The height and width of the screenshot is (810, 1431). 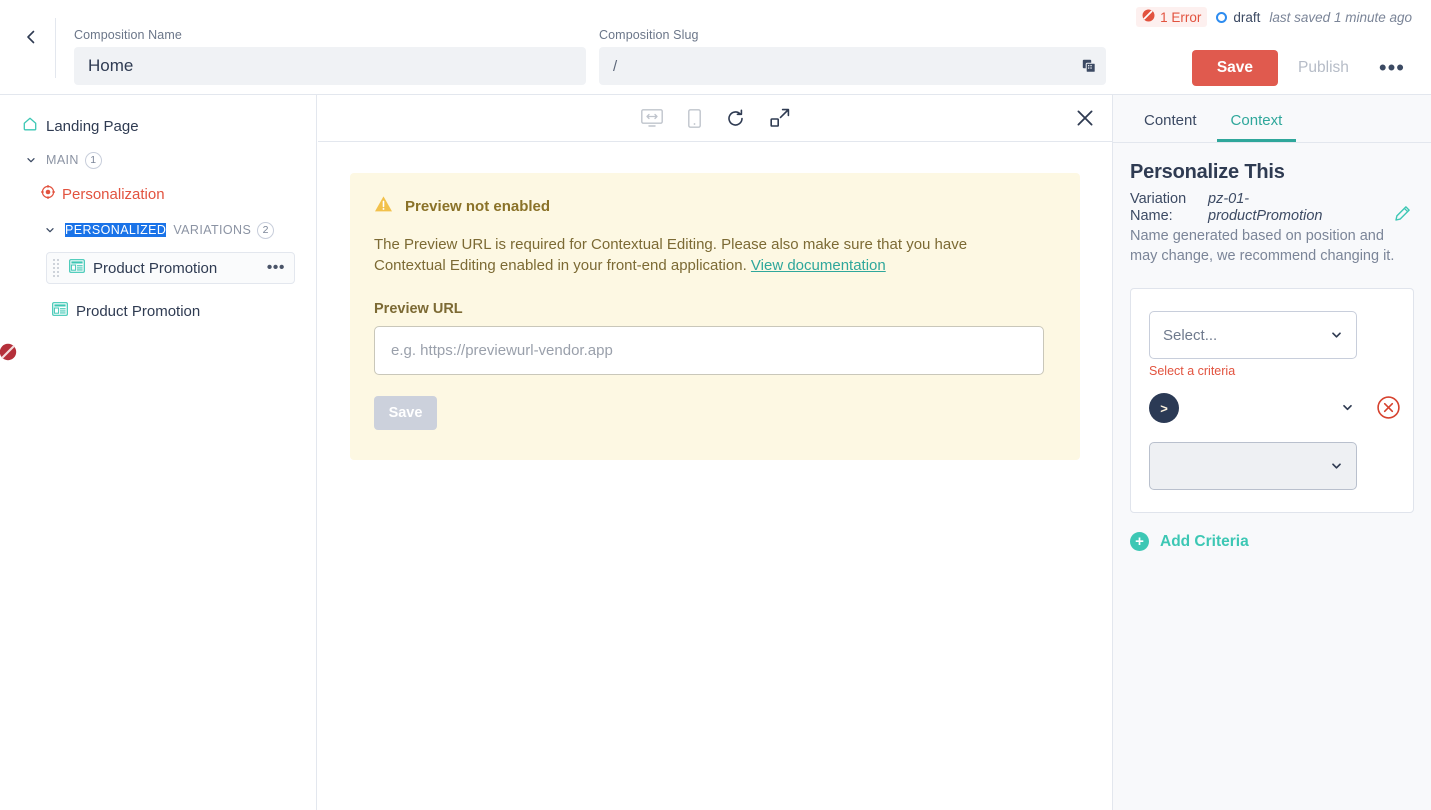 I want to click on sidebar-item-landing-page-label: Landing Page, so click(x=92, y=126).